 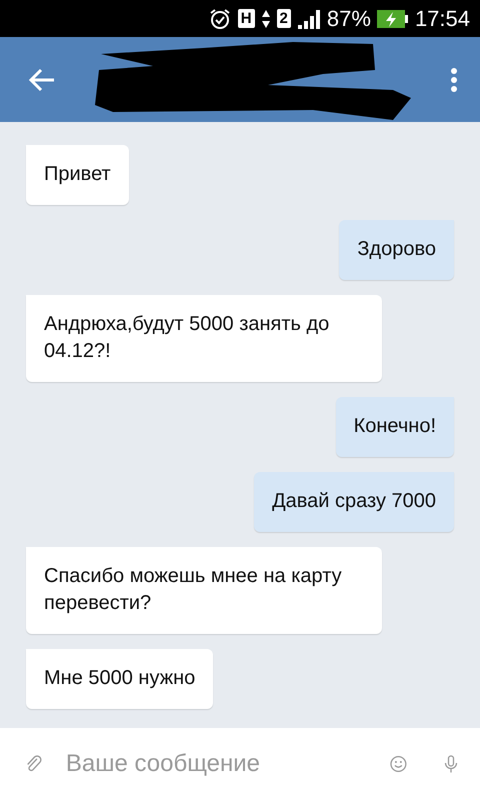 What do you see at coordinates (216, 764) in the screenshot?
I see `message-field: Ваше сообщение` at bounding box center [216, 764].